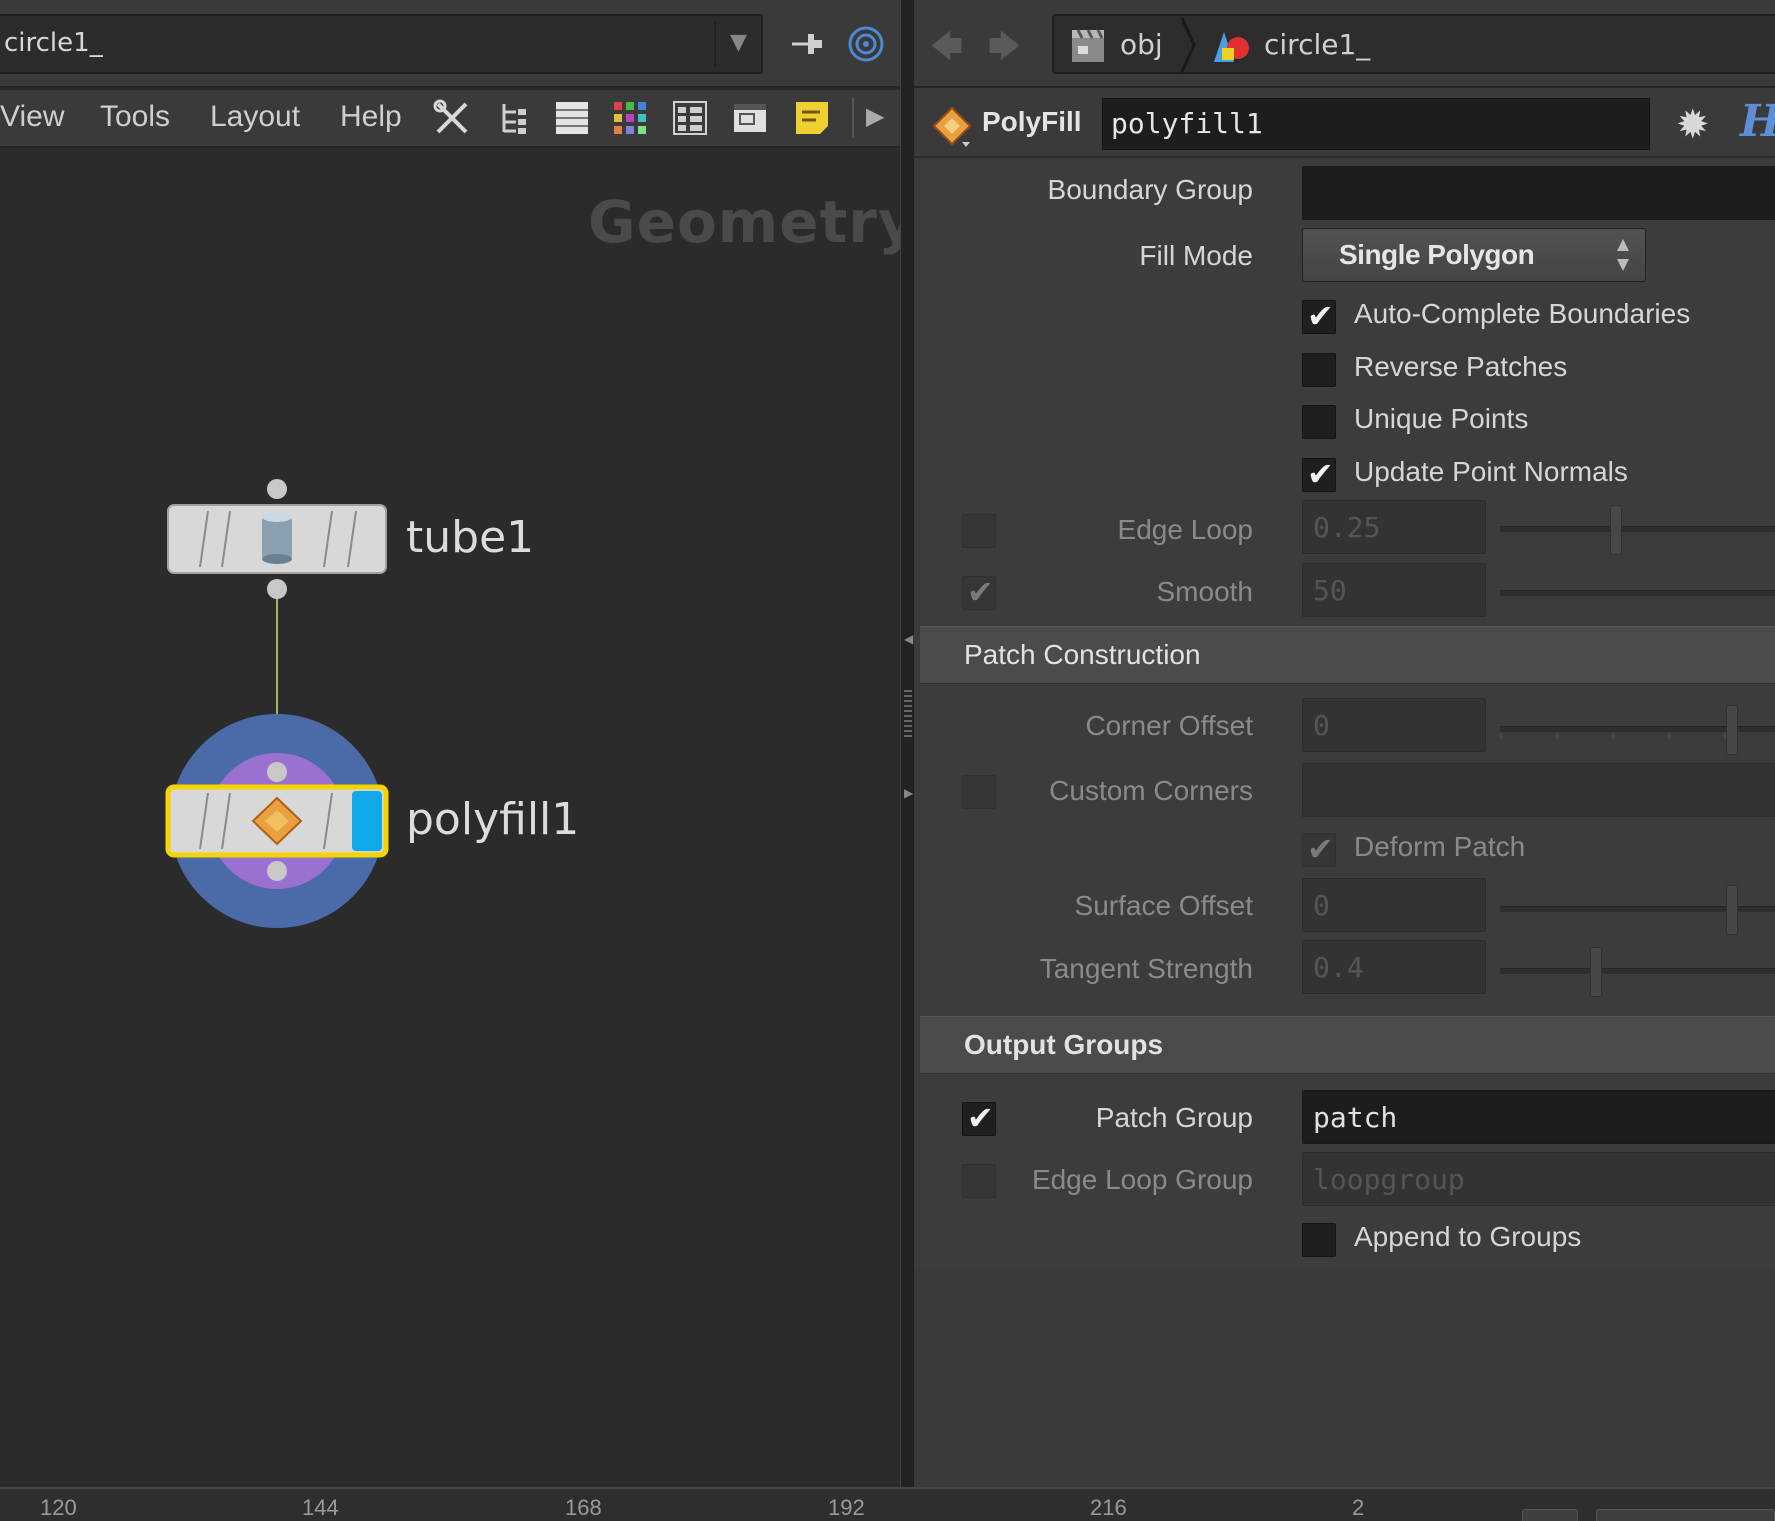 Image resolution: width=1775 pixels, height=1521 pixels. What do you see at coordinates (979, 531) in the screenshot?
I see `edge-loop-toggle` at bounding box center [979, 531].